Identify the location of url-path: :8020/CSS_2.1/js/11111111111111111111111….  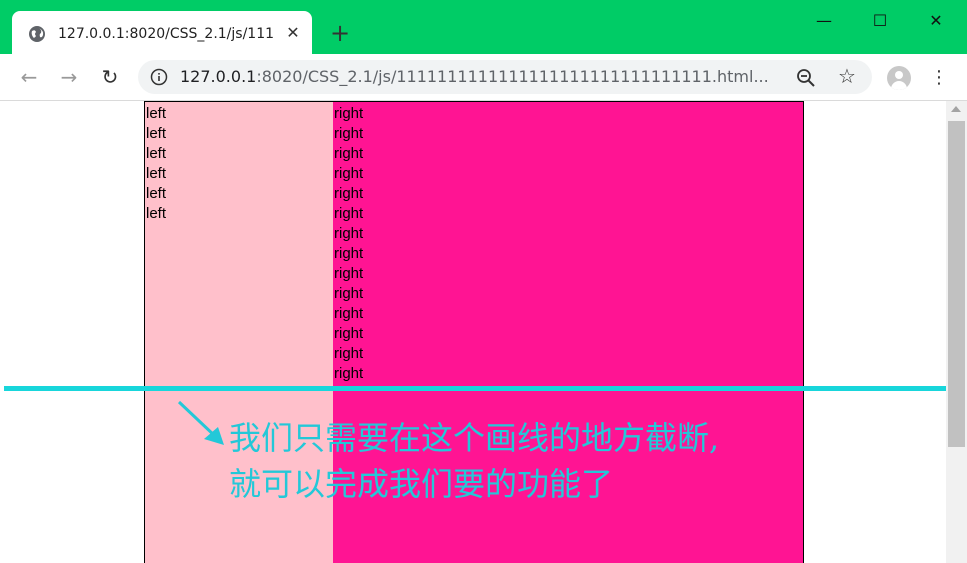
(512, 76).